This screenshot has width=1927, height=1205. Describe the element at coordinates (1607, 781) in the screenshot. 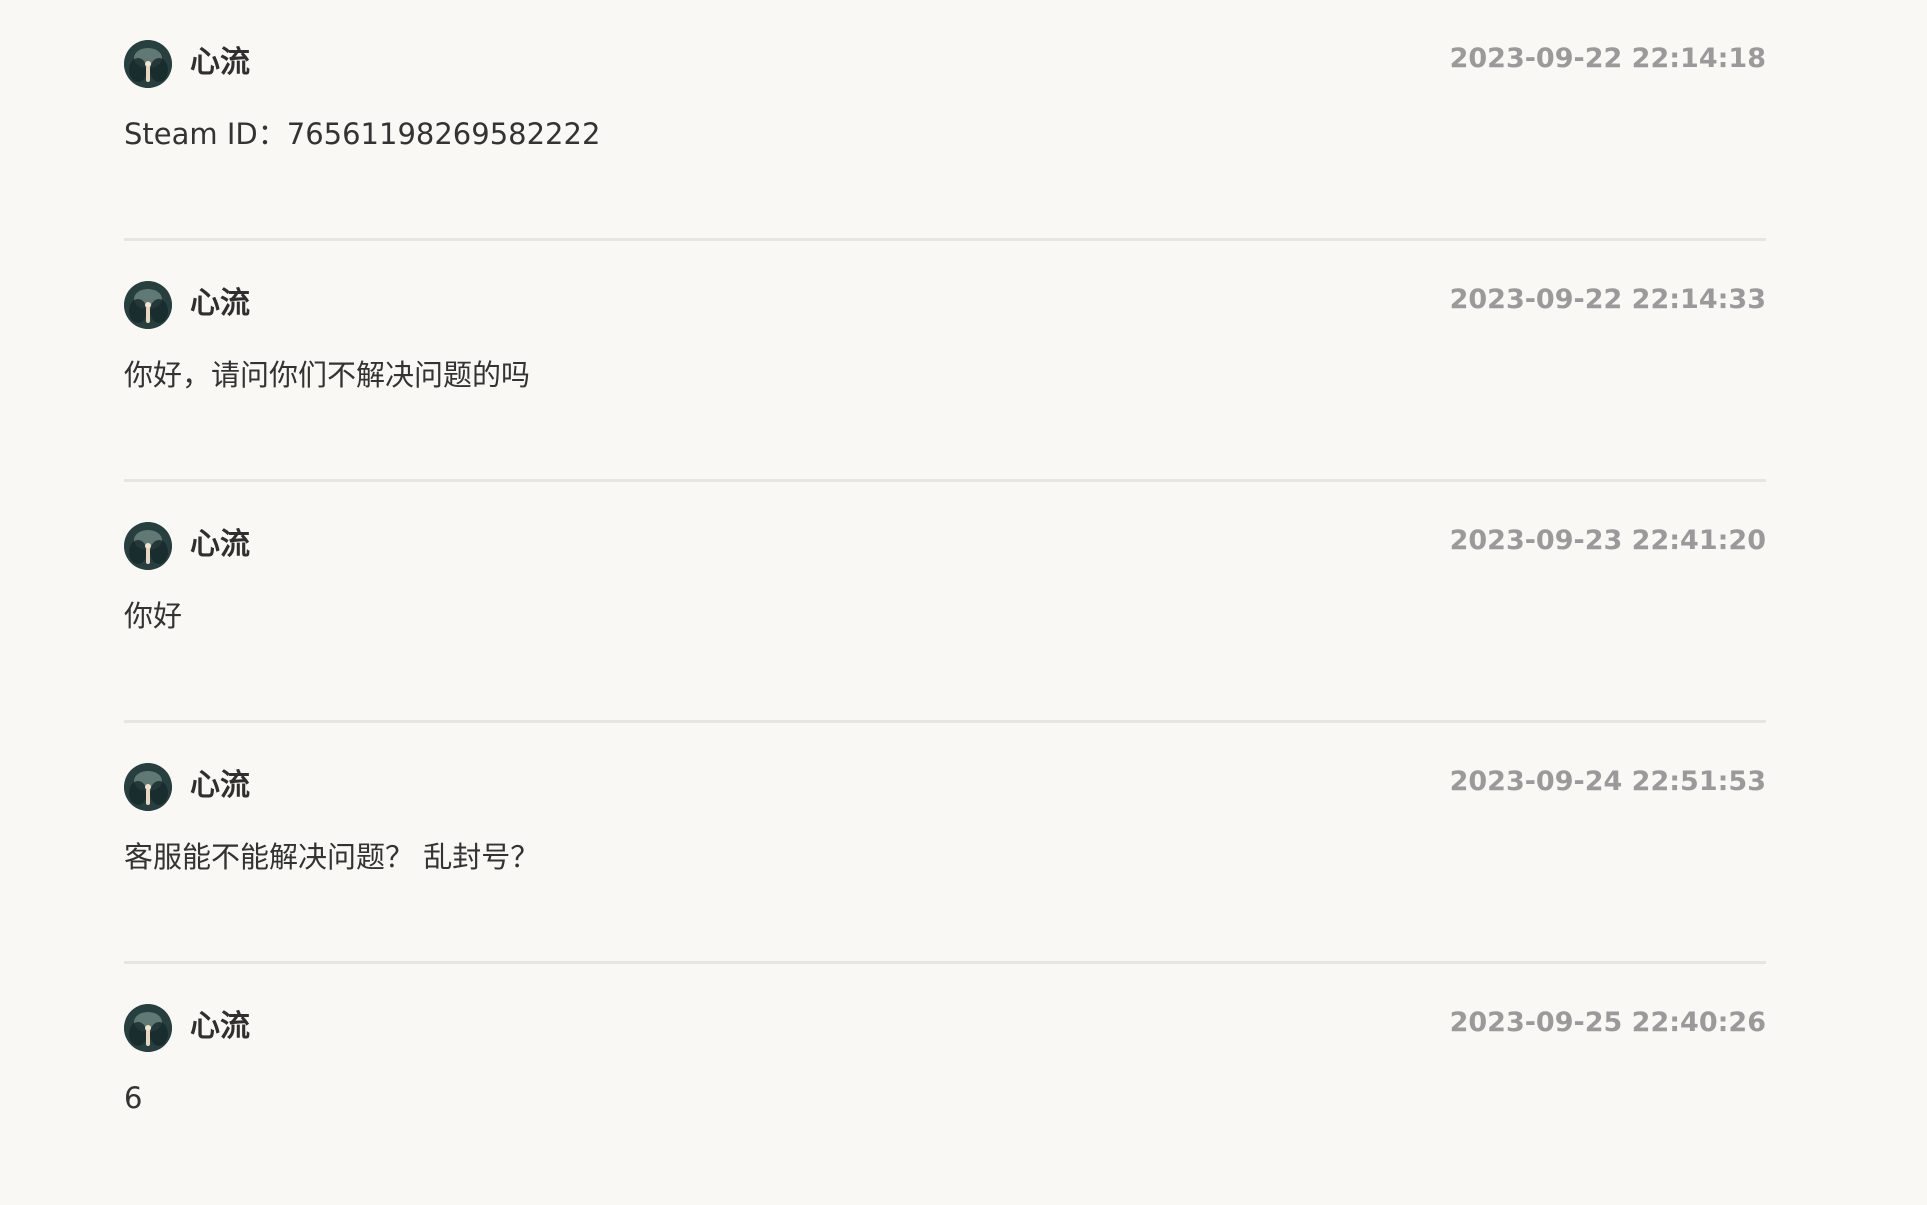

I see `timestamp: 2023-09-24 22:51:53` at that location.